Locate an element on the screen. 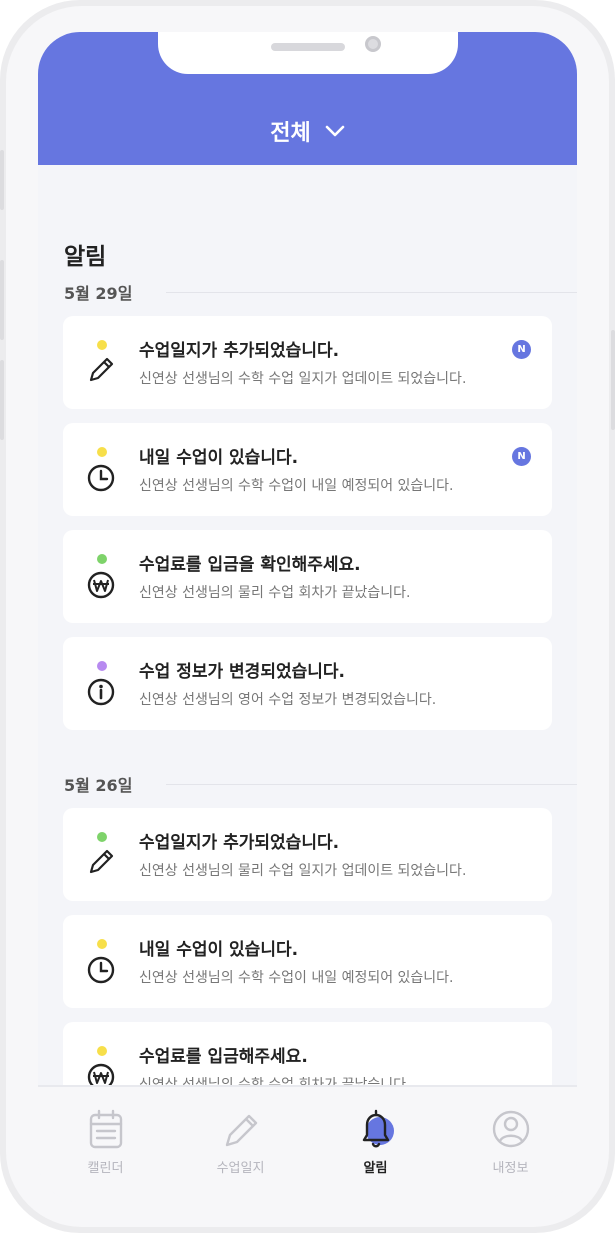  bottom-tab-bar: 캘린더 수업일지 알림 내정보 is located at coordinates (307, 1143).